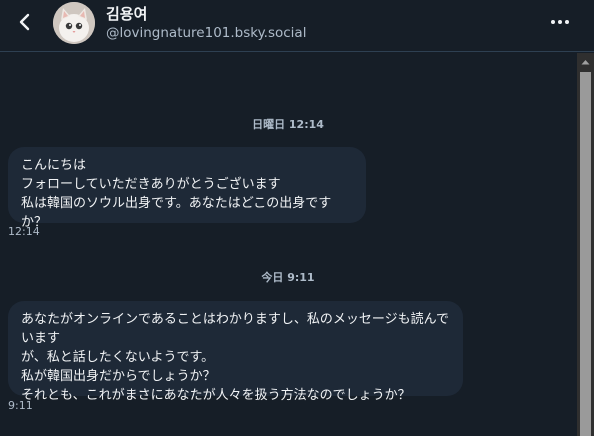 The height and width of the screenshot is (436, 594). What do you see at coordinates (24, 231) in the screenshot?
I see `message-time: 12:14` at bounding box center [24, 231].